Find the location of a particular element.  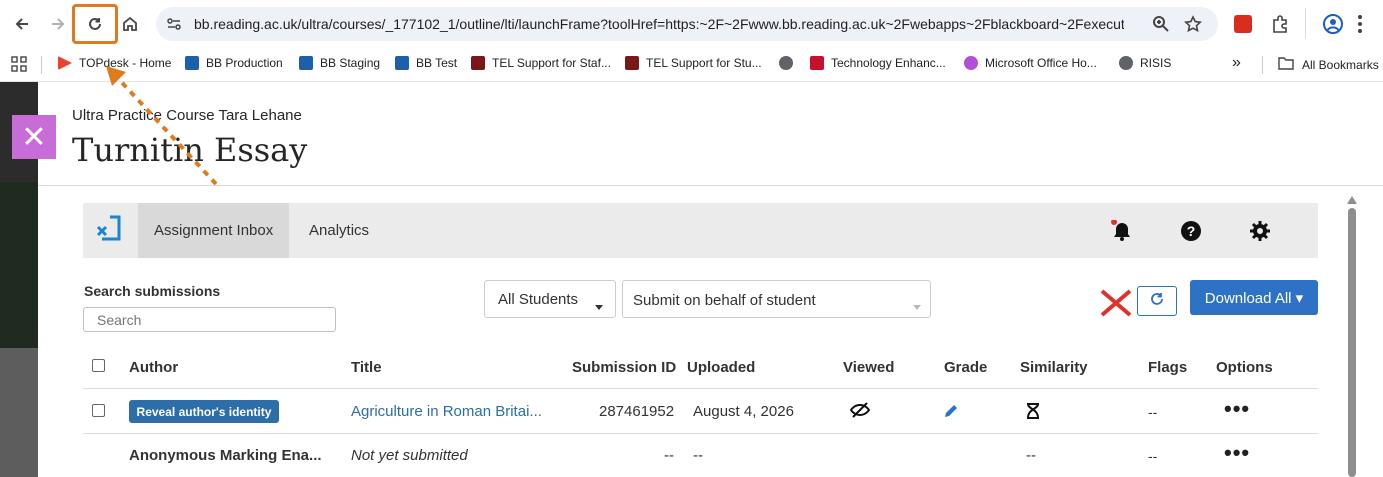

profile-icon is located at coordinates (1333, 26).